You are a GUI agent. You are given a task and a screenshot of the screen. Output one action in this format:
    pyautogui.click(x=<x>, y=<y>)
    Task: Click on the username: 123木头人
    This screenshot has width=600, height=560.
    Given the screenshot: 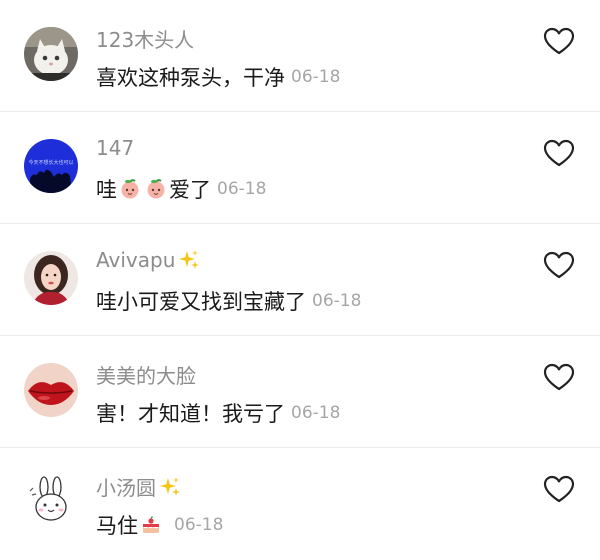 What is the action you would take?
    pyautogui.click(x=145, y=38)
    